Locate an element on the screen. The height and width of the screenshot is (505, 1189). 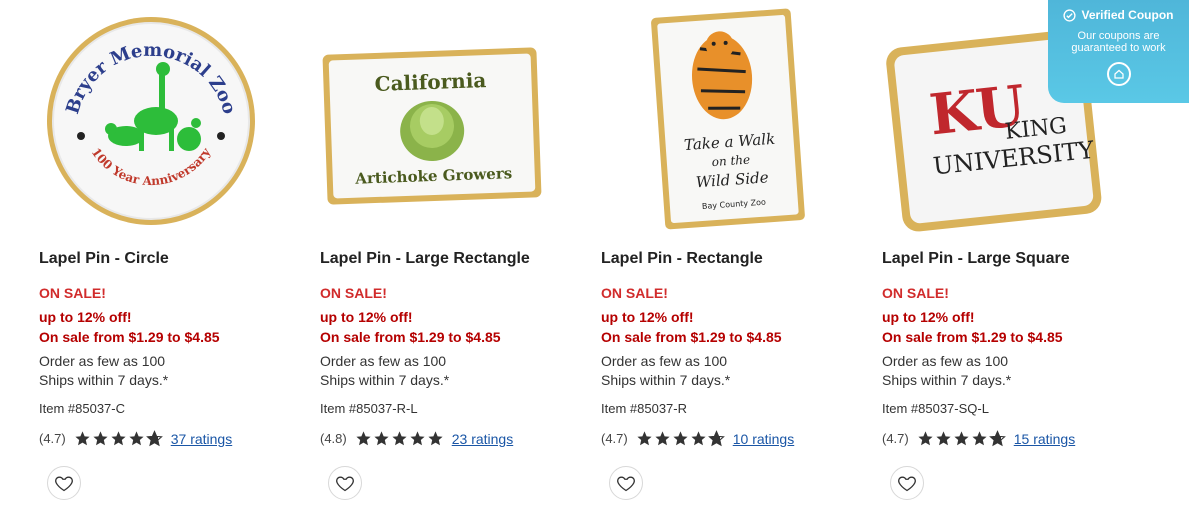
check-circle-icon is located at coordinates (1070, 15).